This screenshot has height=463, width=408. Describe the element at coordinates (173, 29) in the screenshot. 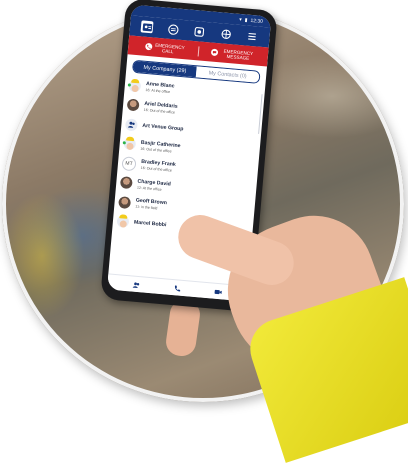

I see `nav-chat-icon` at that location.